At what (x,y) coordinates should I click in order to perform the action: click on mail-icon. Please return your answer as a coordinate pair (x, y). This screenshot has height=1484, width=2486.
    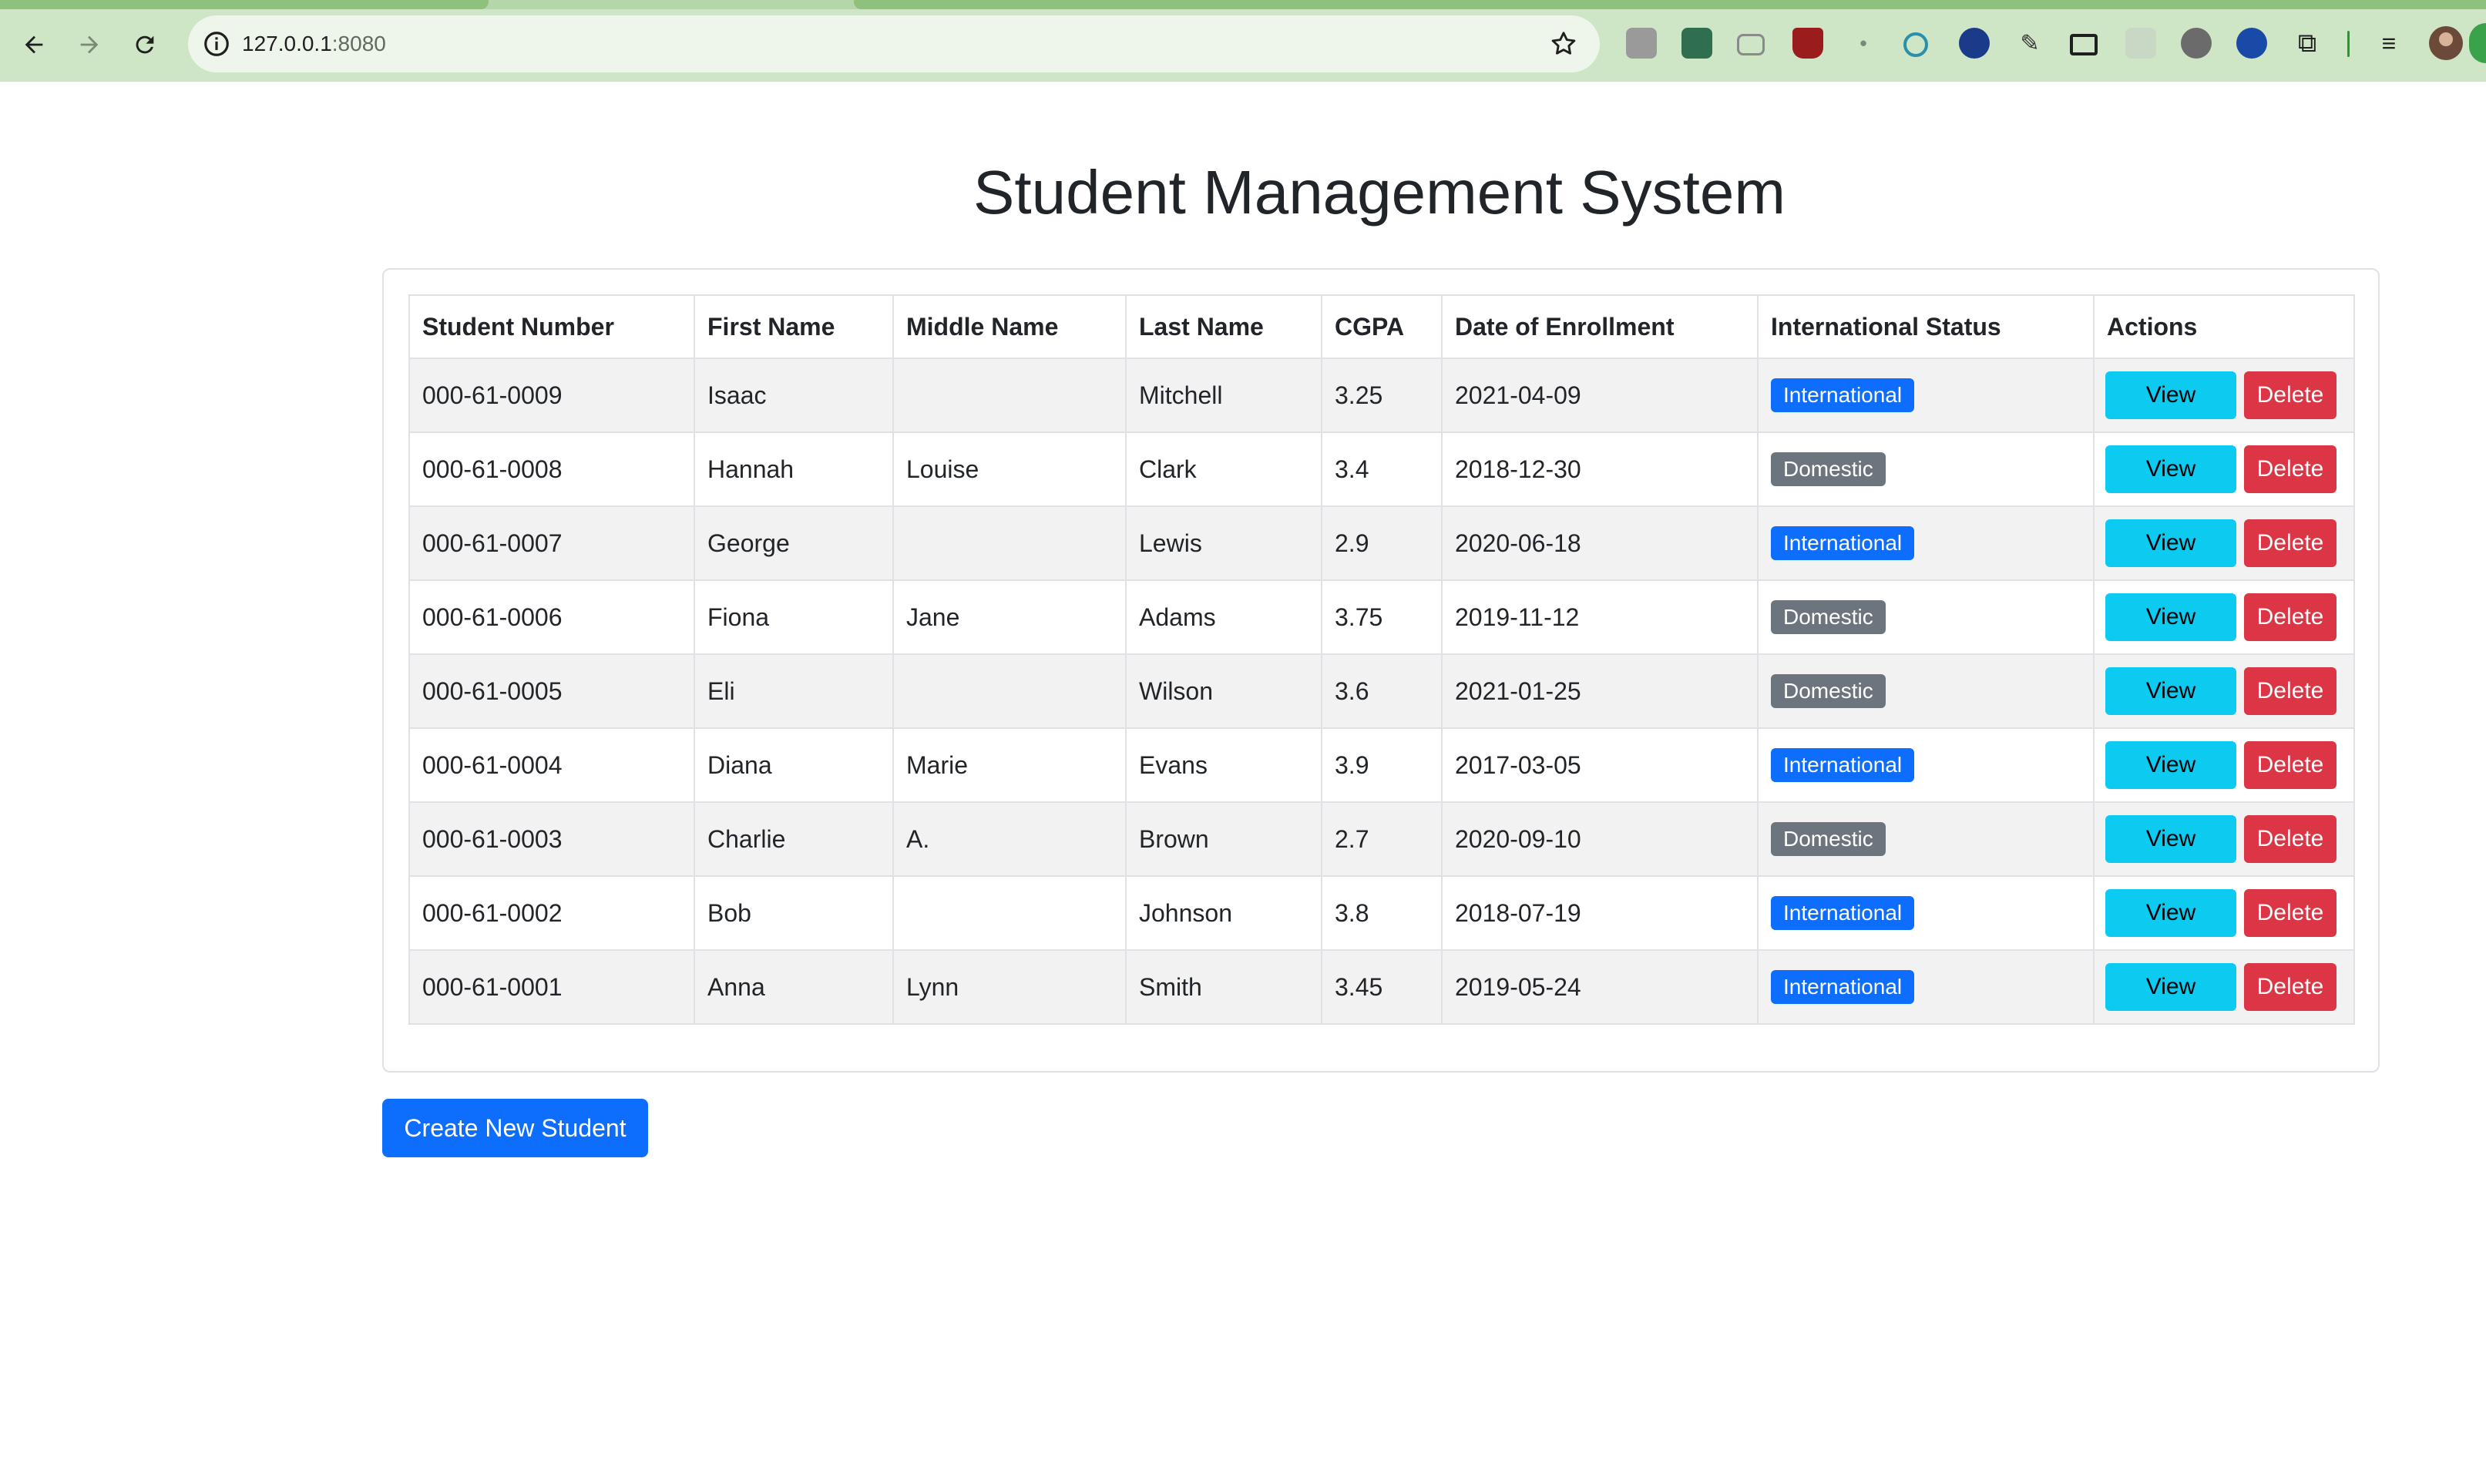
    Looking at the image, I should click on (1751, 44).